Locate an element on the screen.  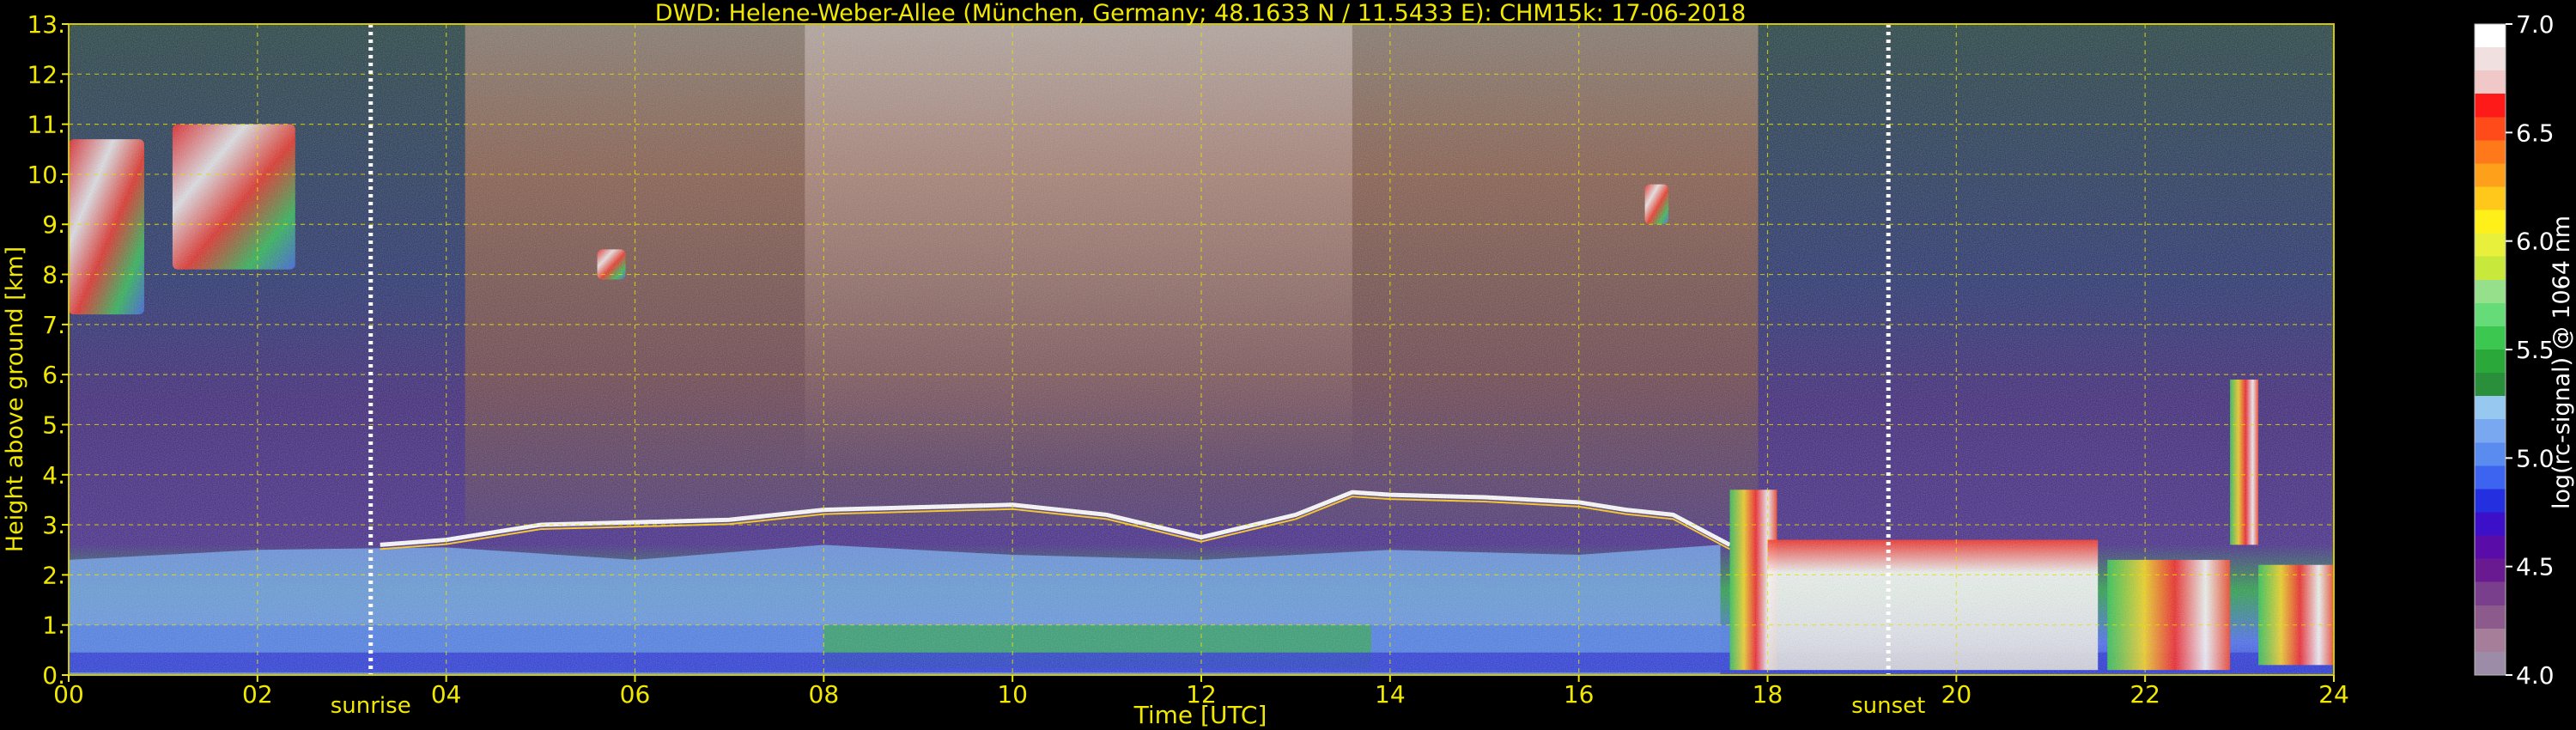
x-tick-label: 24 is located at coordinates (2333, 694).